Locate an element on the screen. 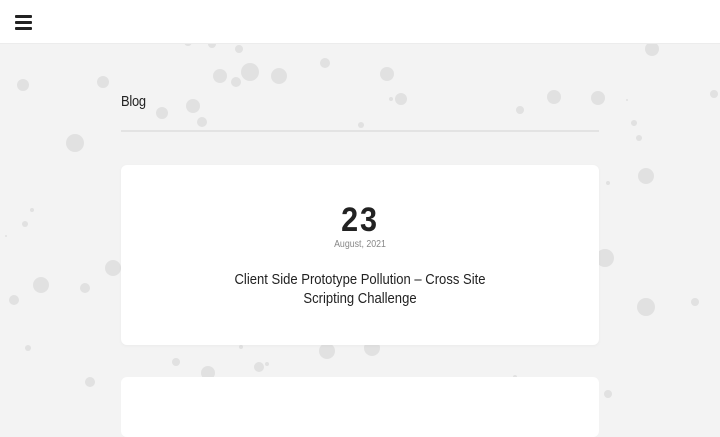  post-date: August, 2021 is located at coordinates (360, 244).